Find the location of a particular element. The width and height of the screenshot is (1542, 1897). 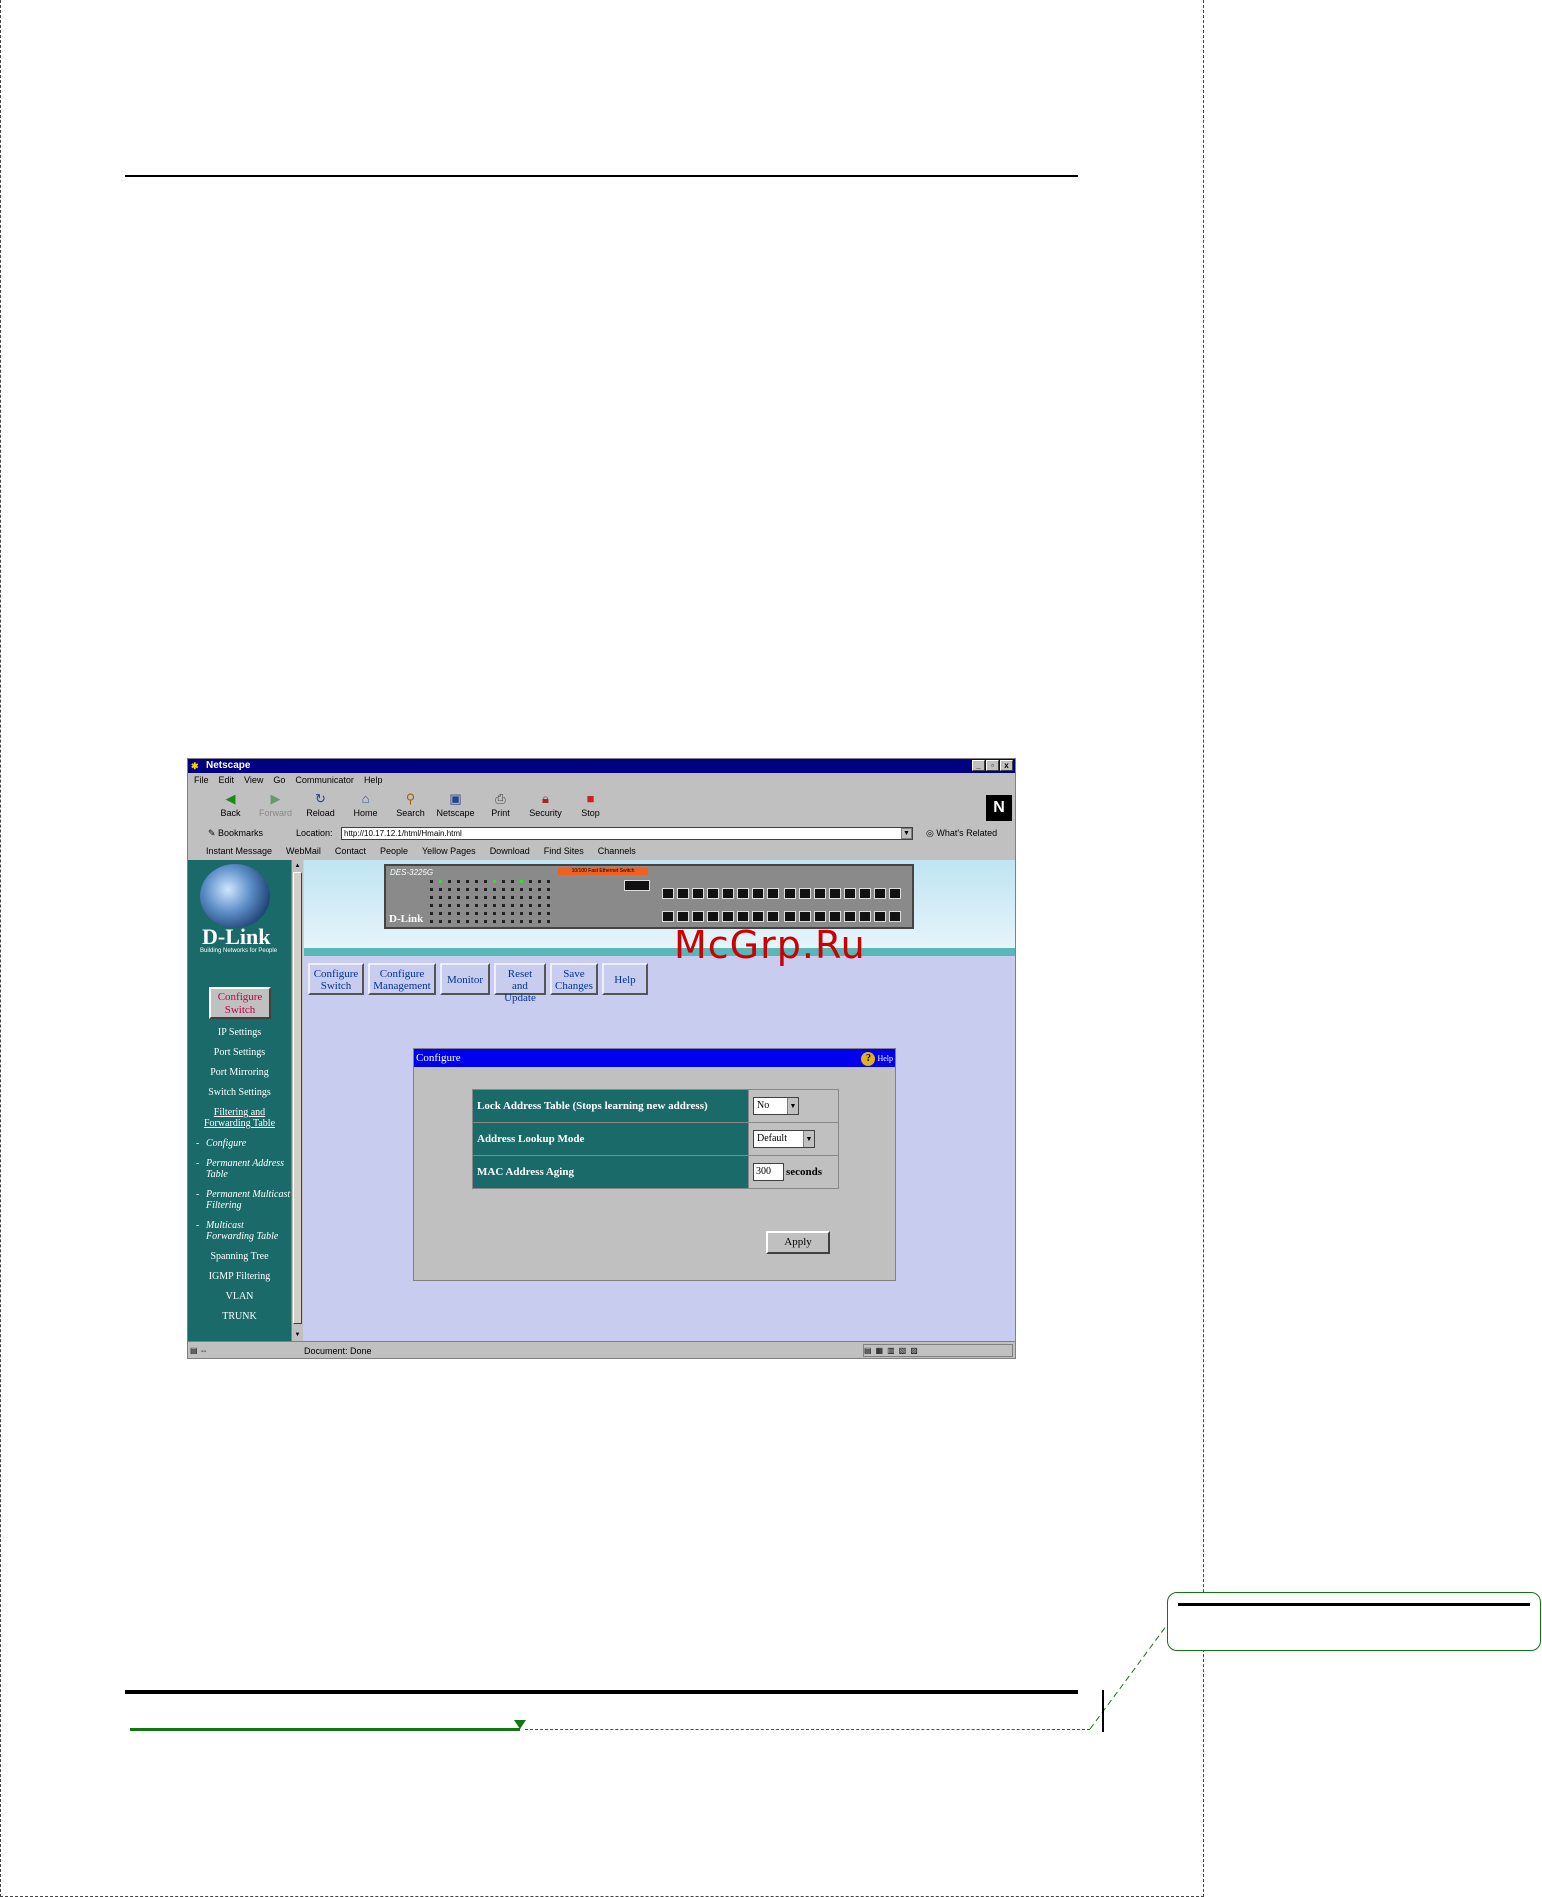

address-lookup-select: Default ▼ is located at coordinates (784, 1139).